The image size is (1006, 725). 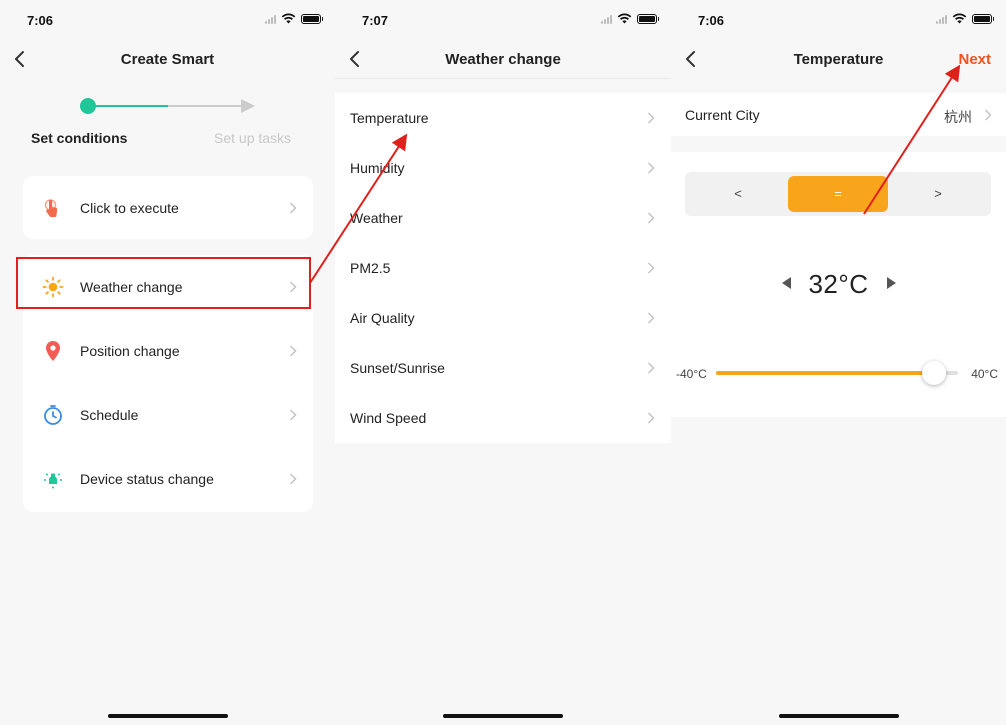 What do you see at coordinates (51, 208) in the screenshot?
I see `tap-hand-icon` at bounding box center [51, 208].